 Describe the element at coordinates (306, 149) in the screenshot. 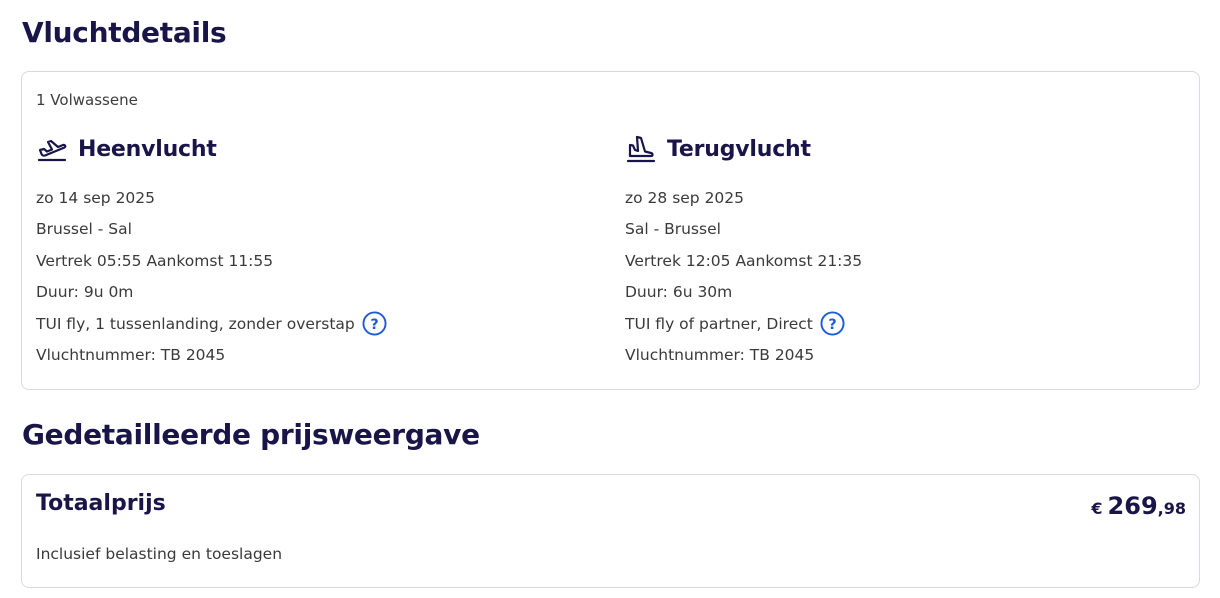

I see `outbound-header: Heenvlucht` at that location.